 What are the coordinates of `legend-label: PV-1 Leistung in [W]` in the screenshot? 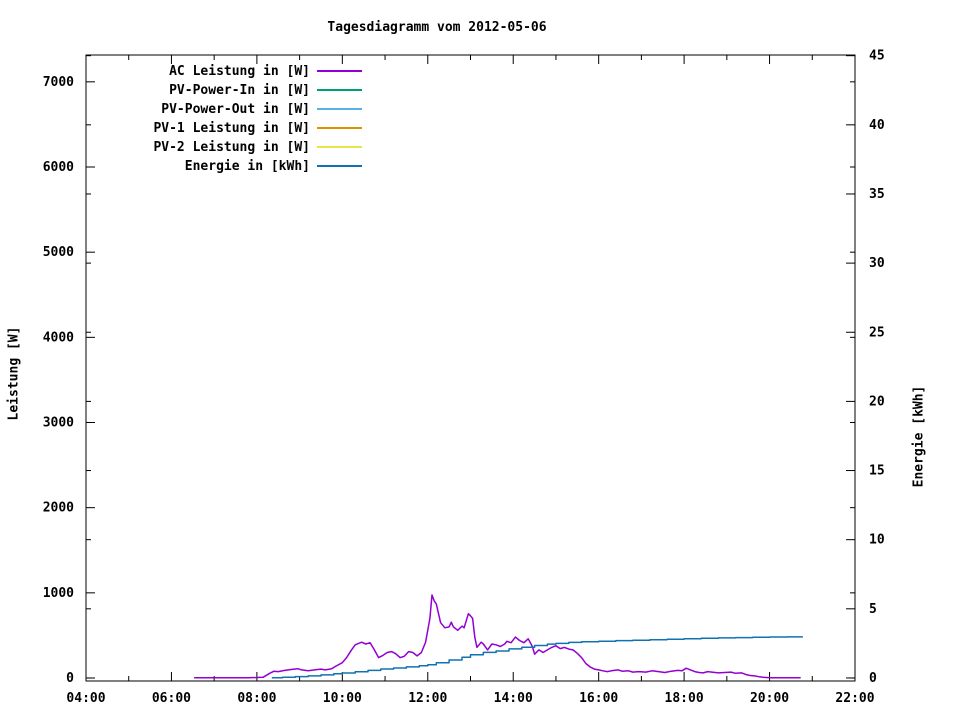 It's located at (231, 128).